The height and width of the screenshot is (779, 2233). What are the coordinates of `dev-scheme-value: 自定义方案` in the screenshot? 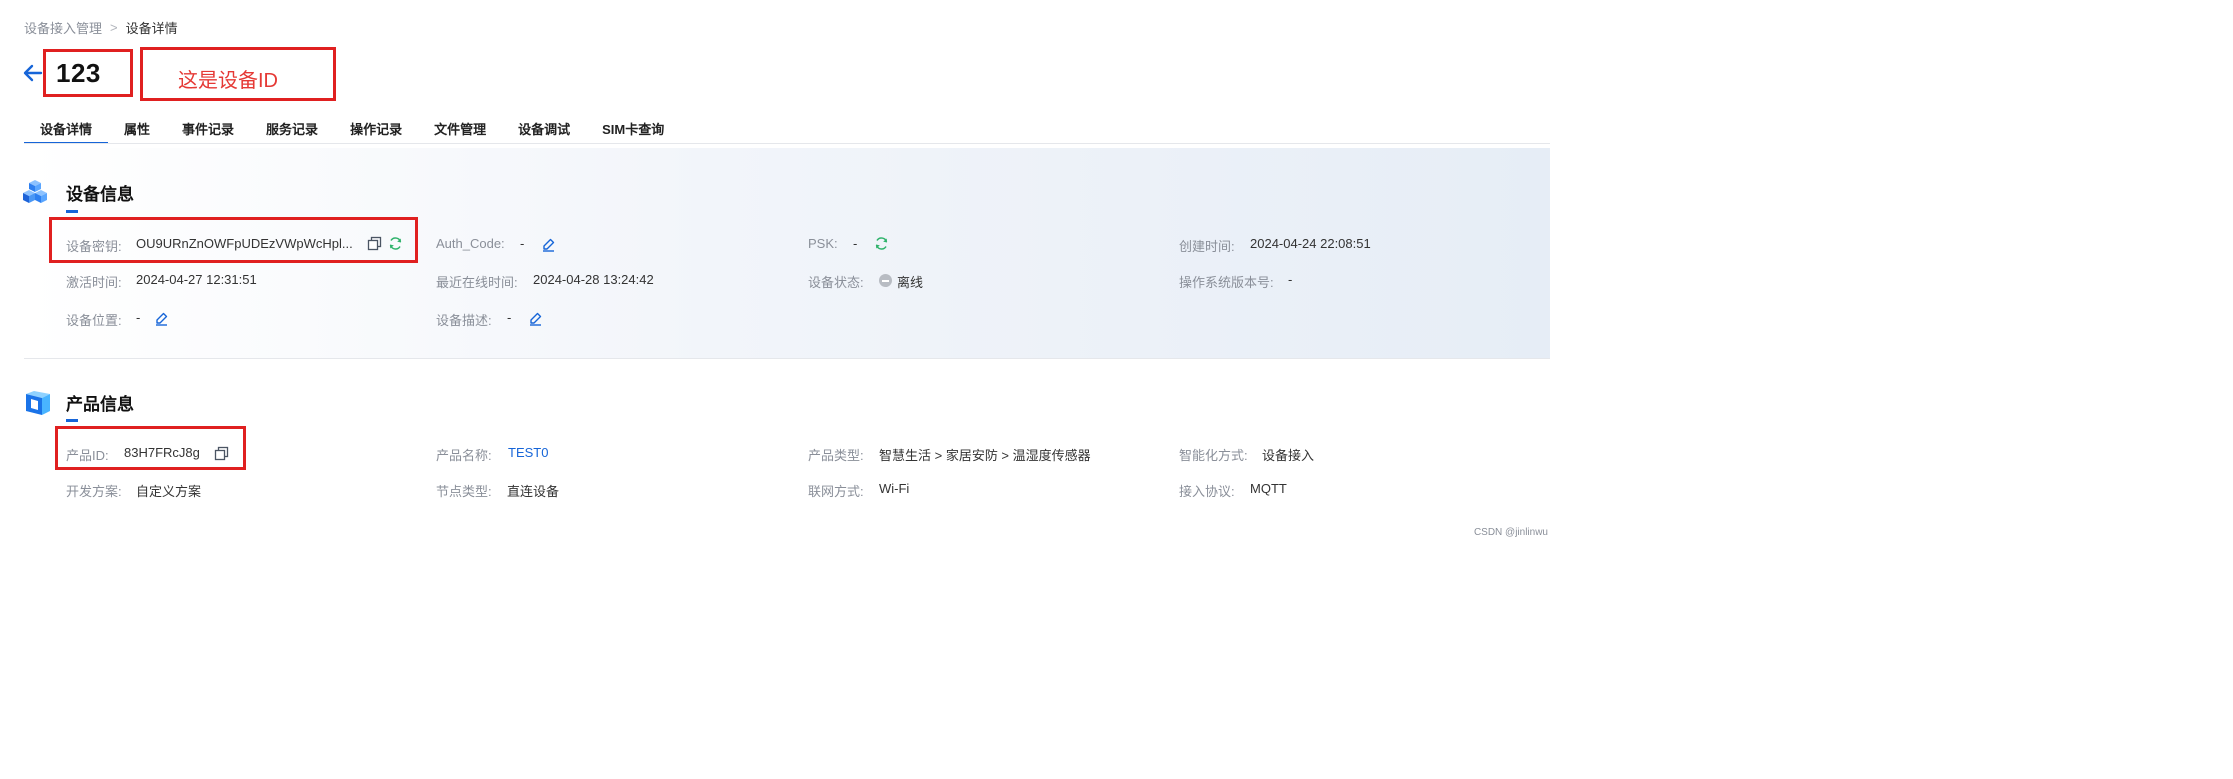 It's located at (169, 491).